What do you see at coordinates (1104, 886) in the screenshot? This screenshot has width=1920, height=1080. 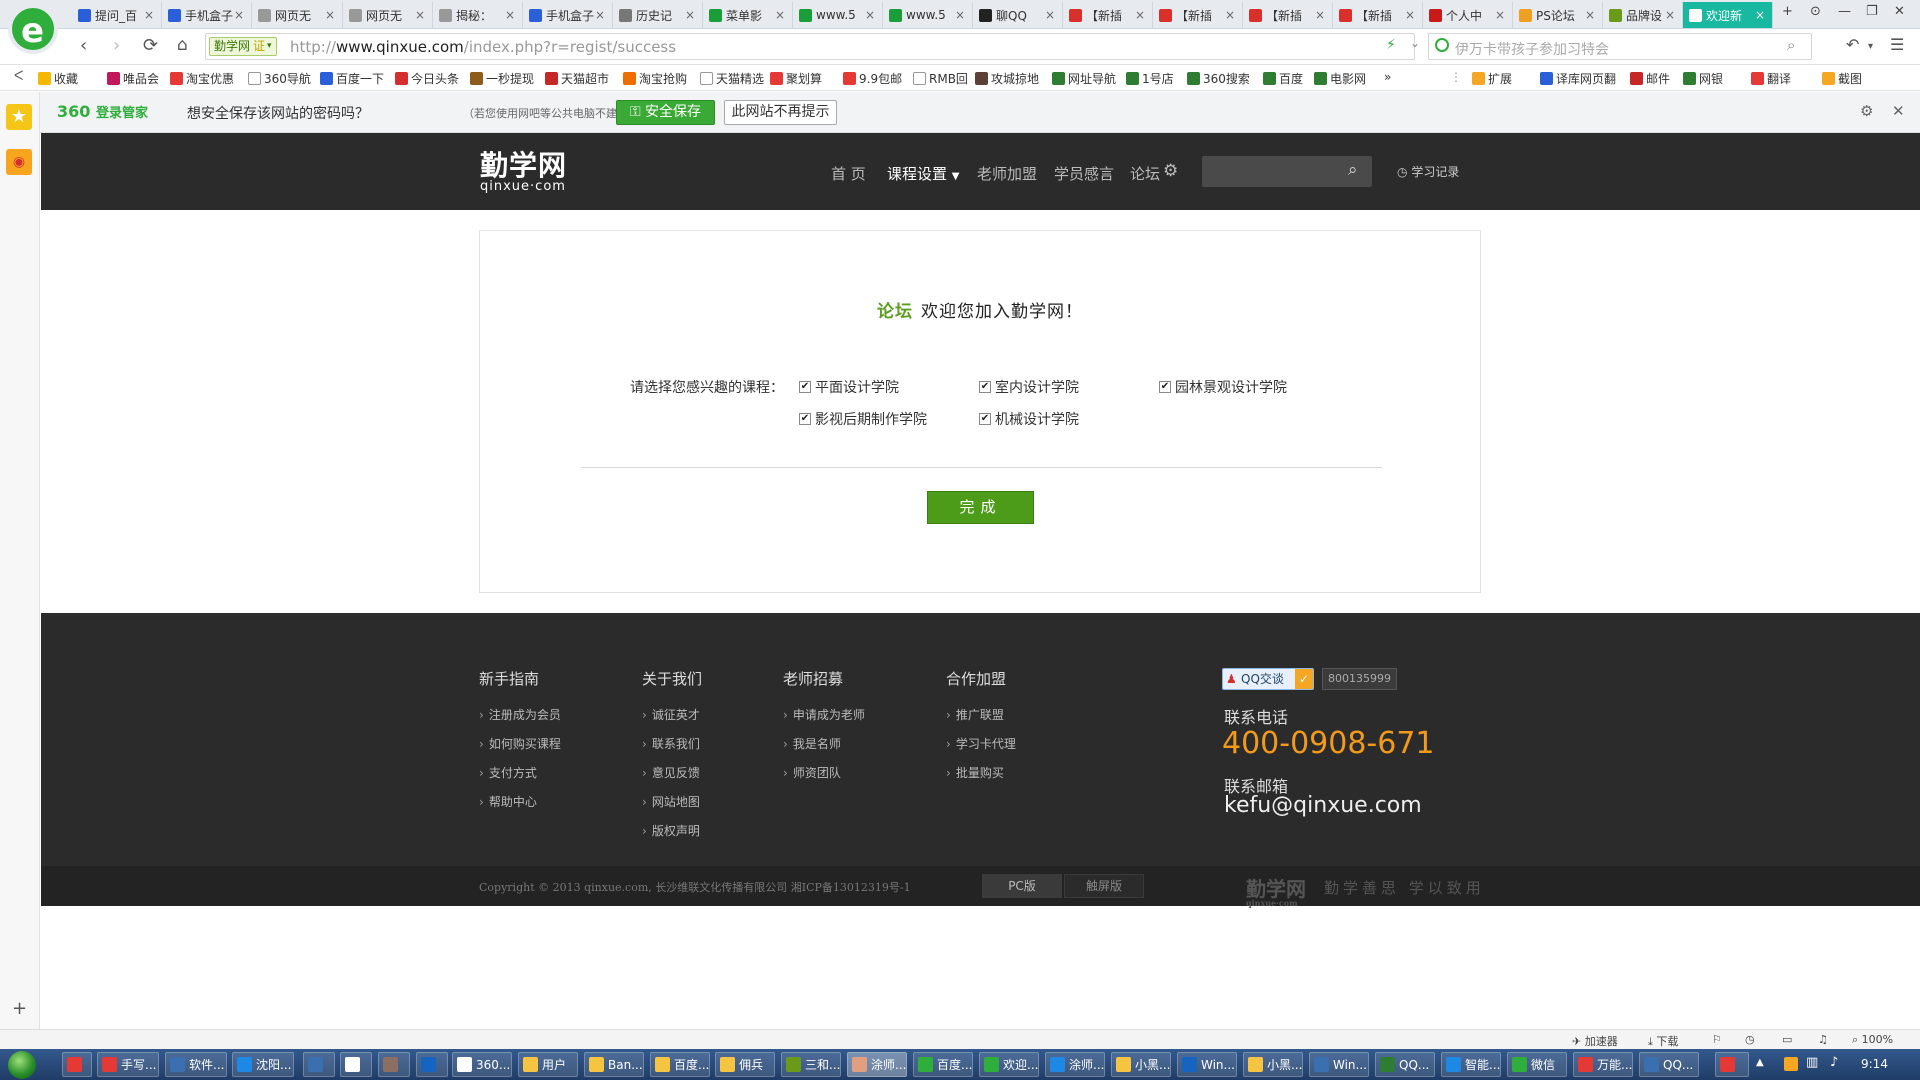 I see `touch-version-button: 触屏版` at bounding box center [1104, 886].